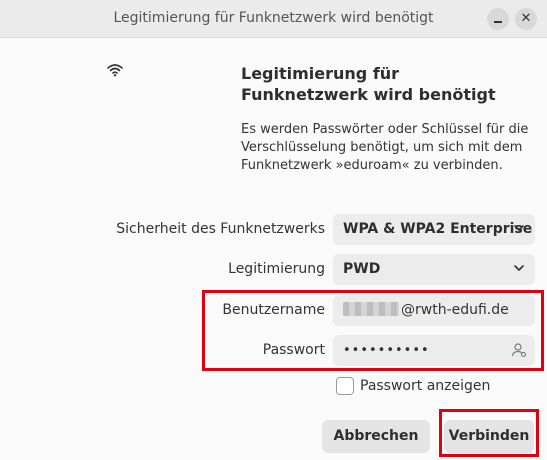 The image size is (547, 460). Describe the element at coordinates (434, 269) in the screenshot. I see `authentication-dropdown: PWD` at that location.